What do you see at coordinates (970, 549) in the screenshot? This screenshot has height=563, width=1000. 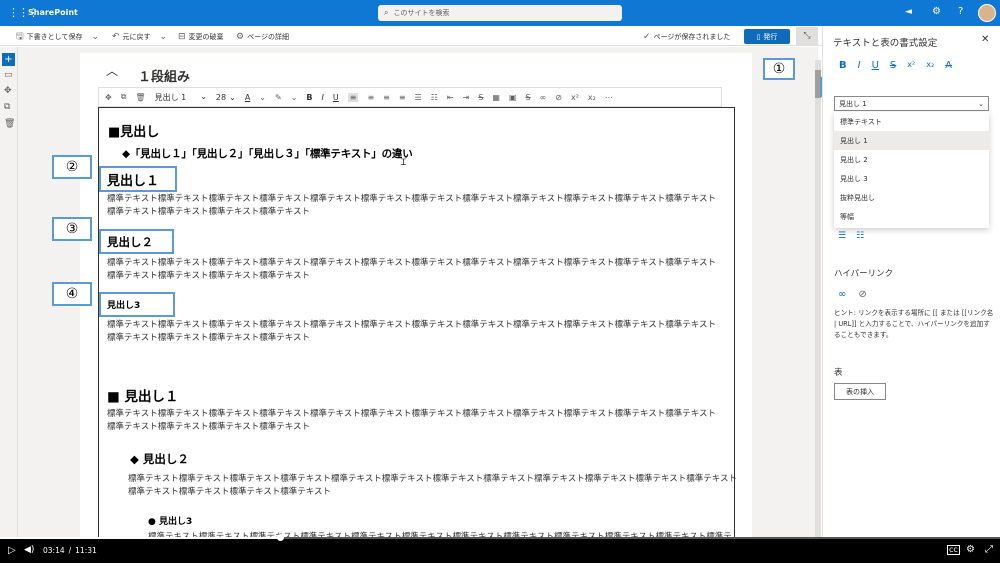 I see `settings-icon: ⚙` at bounding box center [970, 549].